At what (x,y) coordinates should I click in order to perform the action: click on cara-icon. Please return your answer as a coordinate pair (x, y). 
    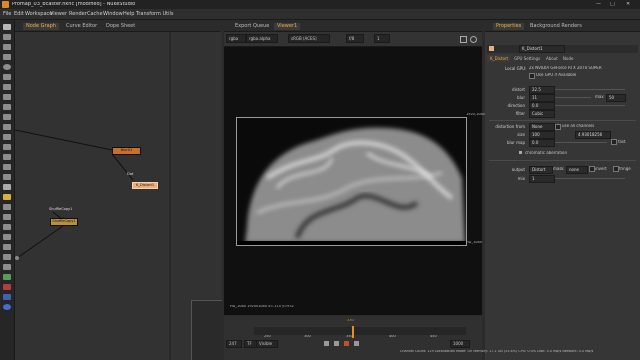
    Looking at the image, I should click on (7, 217).